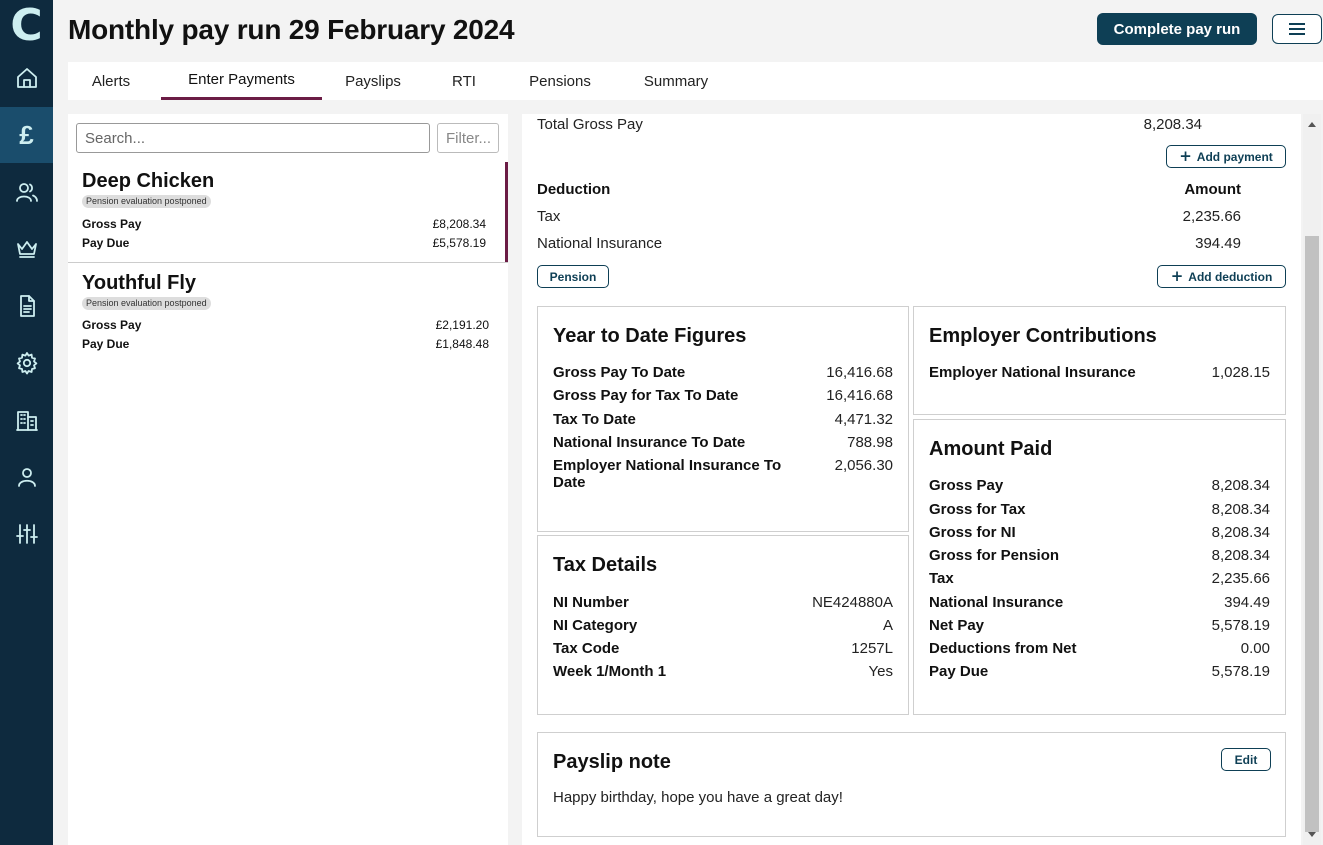 This screenshot has width=1323, height=845. What do you see at coordinates (459, 224) in the screenshot?
I see `gross-pay-value: £8,208.34` at bounding box center [459, 224].